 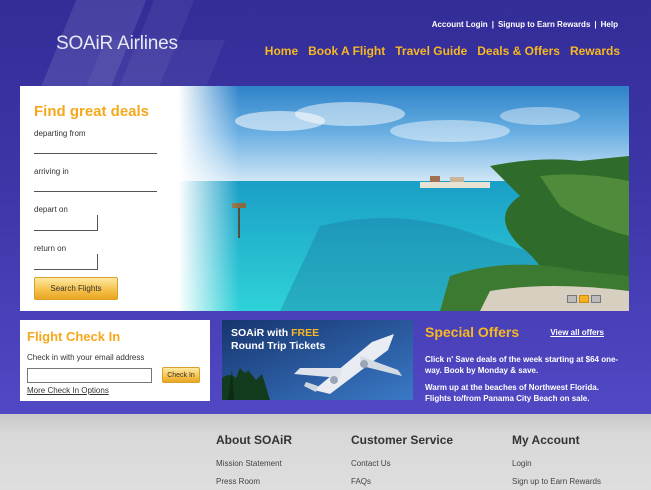 What do you see at coordinates (118, 390) in the screenshot?
I see `more-check-in-options-link: More Check In Options` at bounding box center [118, 390].